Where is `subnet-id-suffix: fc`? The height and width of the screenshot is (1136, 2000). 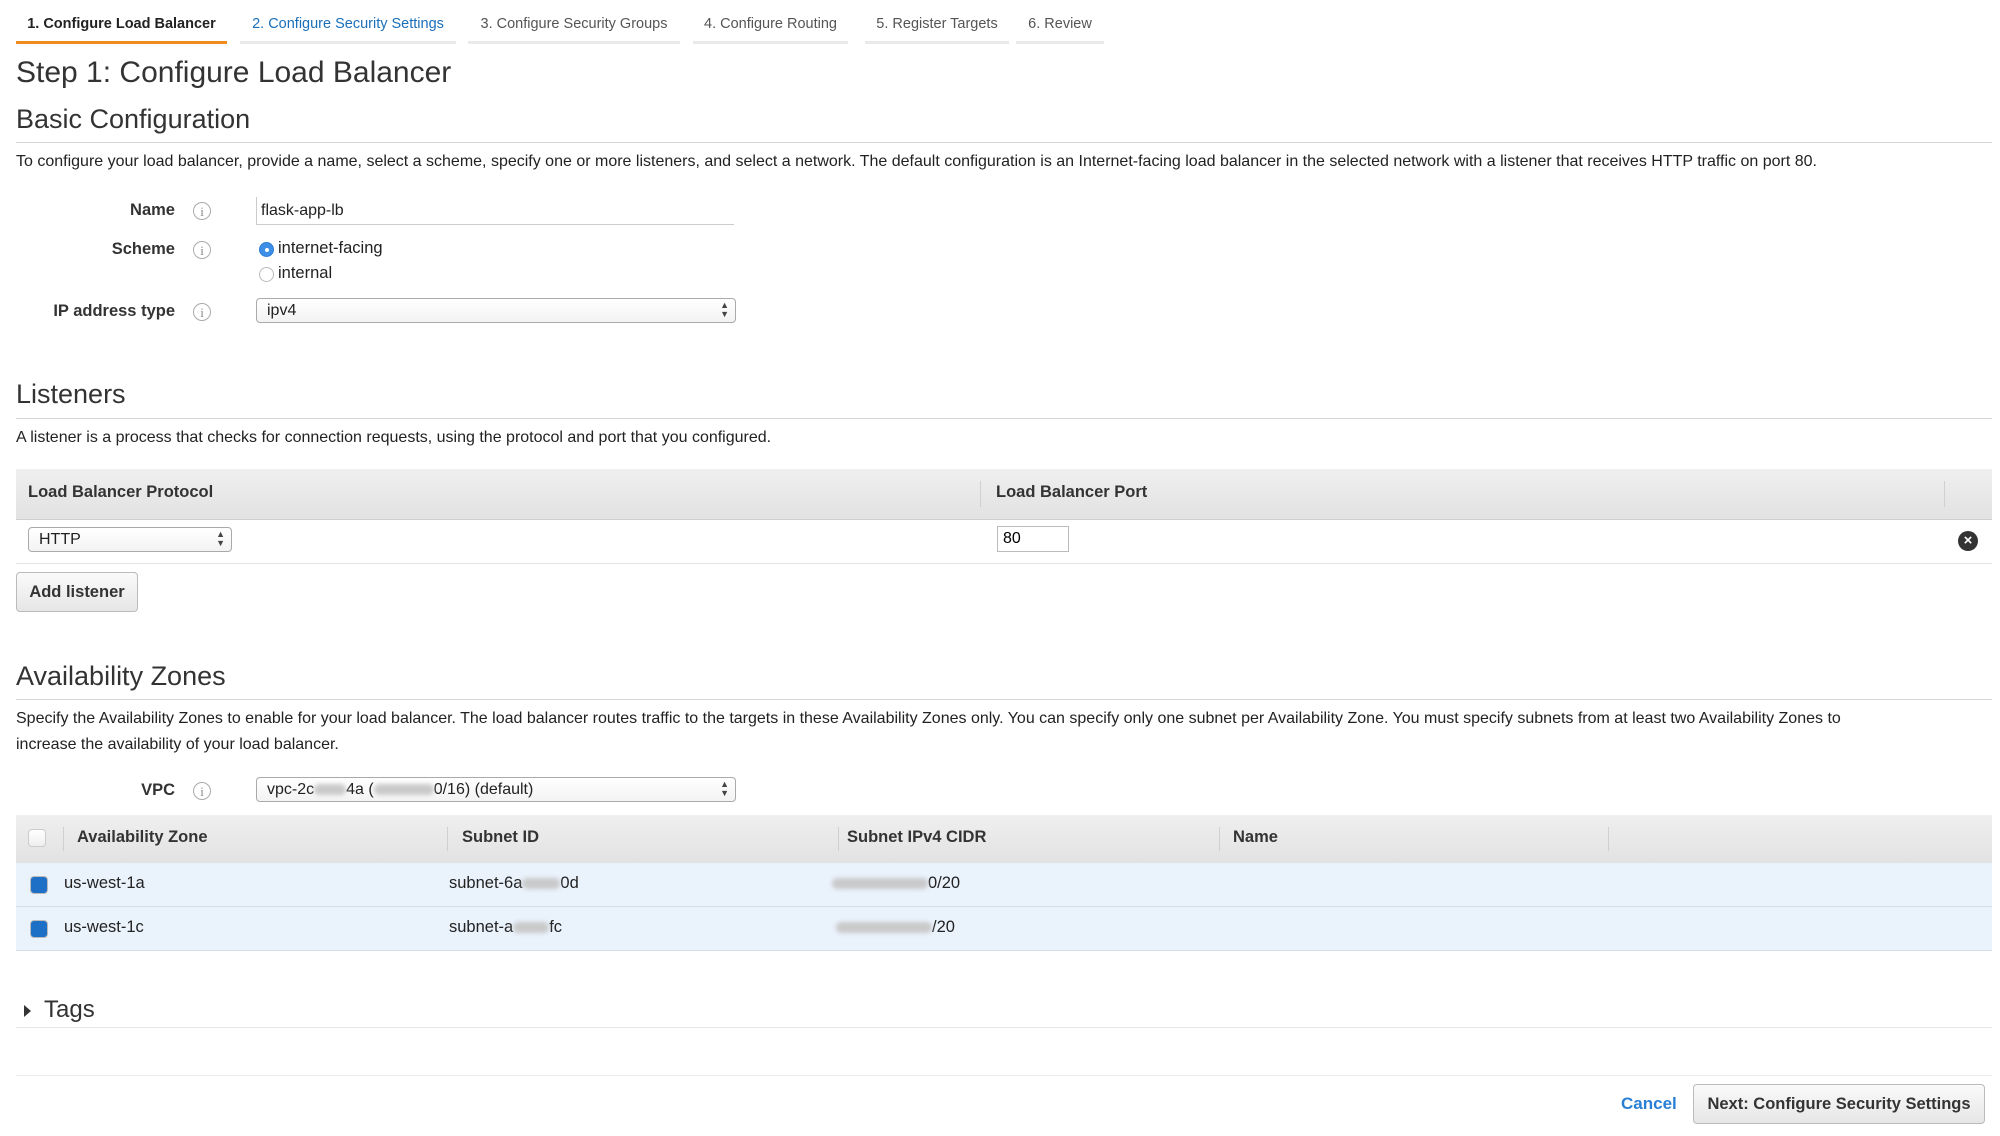 subnet-id-suffix: fc is located at coordinates (556, 927).